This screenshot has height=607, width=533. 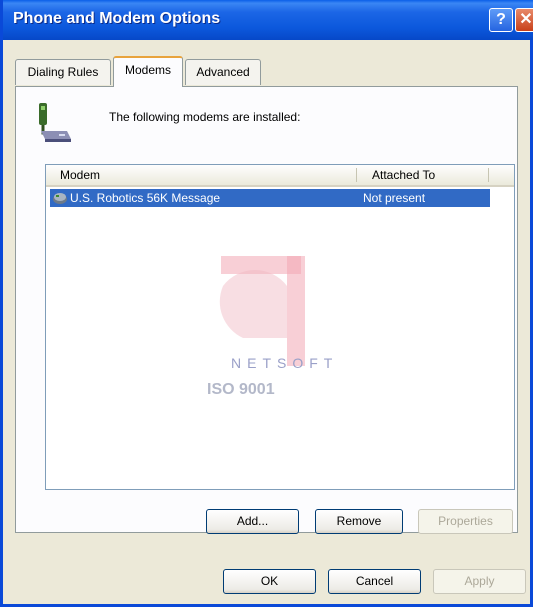 What do you see at coordinates (205, 117) in the screenshot?
I see `intro-text: The following modems are installed:` at bounding box center [205, 117].